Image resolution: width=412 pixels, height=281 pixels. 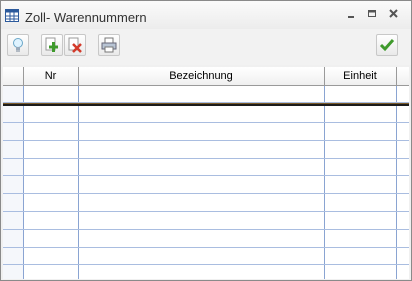 I want to click on delete-record-icon, so click(x=75, y=45).